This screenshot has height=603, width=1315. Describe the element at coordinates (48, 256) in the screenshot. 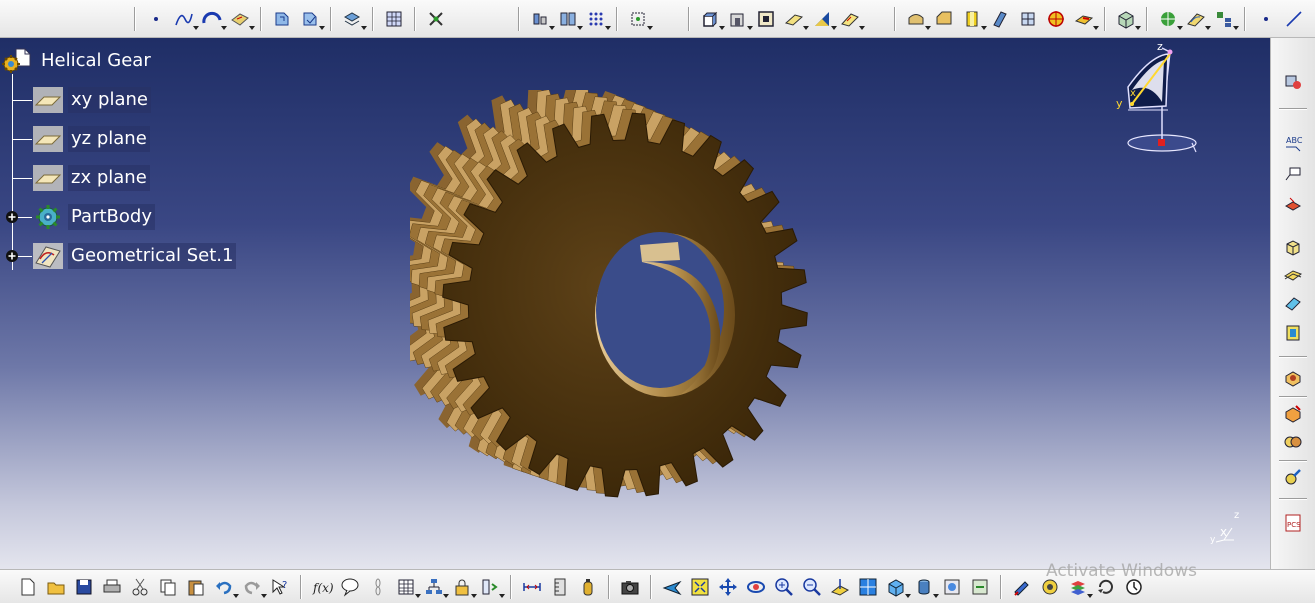

I see `geometrical-set-icon` at that location.